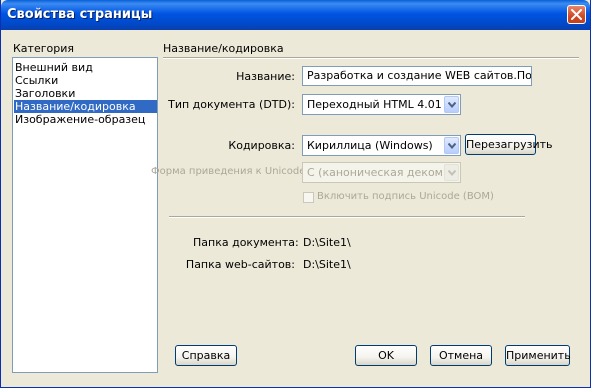  Describe the element at coordinates (85, 80) in the screenshot. I see `category-item-links: Ссылки` at that location.